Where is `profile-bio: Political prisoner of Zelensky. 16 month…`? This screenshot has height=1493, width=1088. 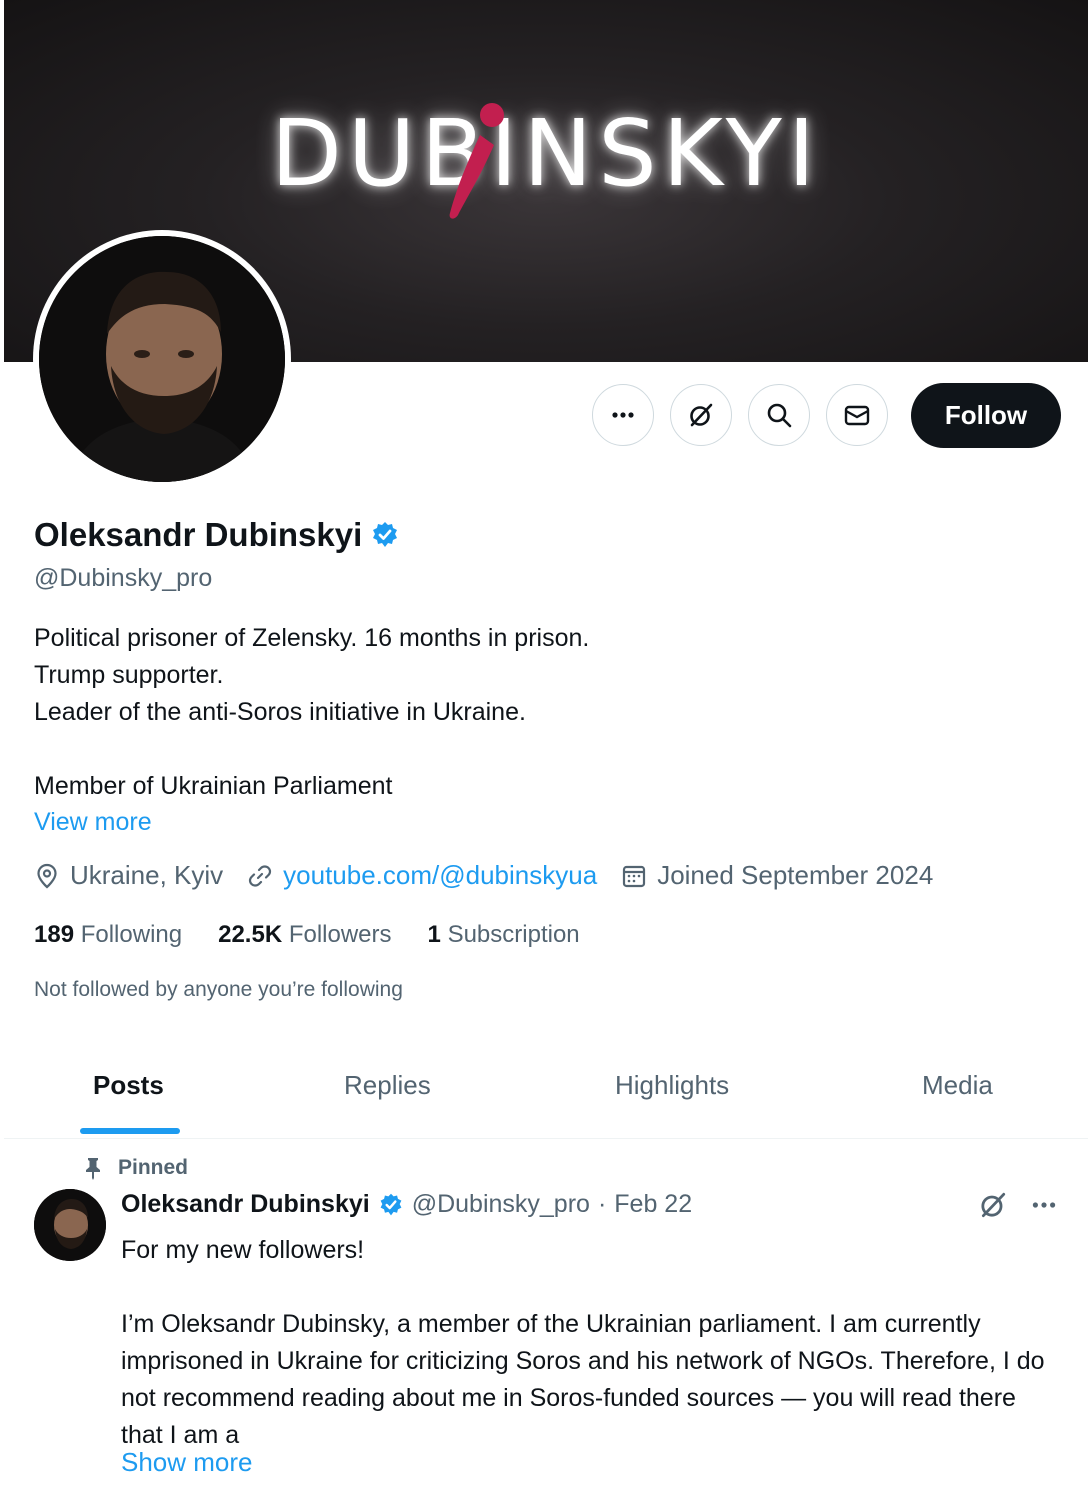
profile-bio: Political prisoner of Zelensky. 16 month… is located at coordinates (312, 712).